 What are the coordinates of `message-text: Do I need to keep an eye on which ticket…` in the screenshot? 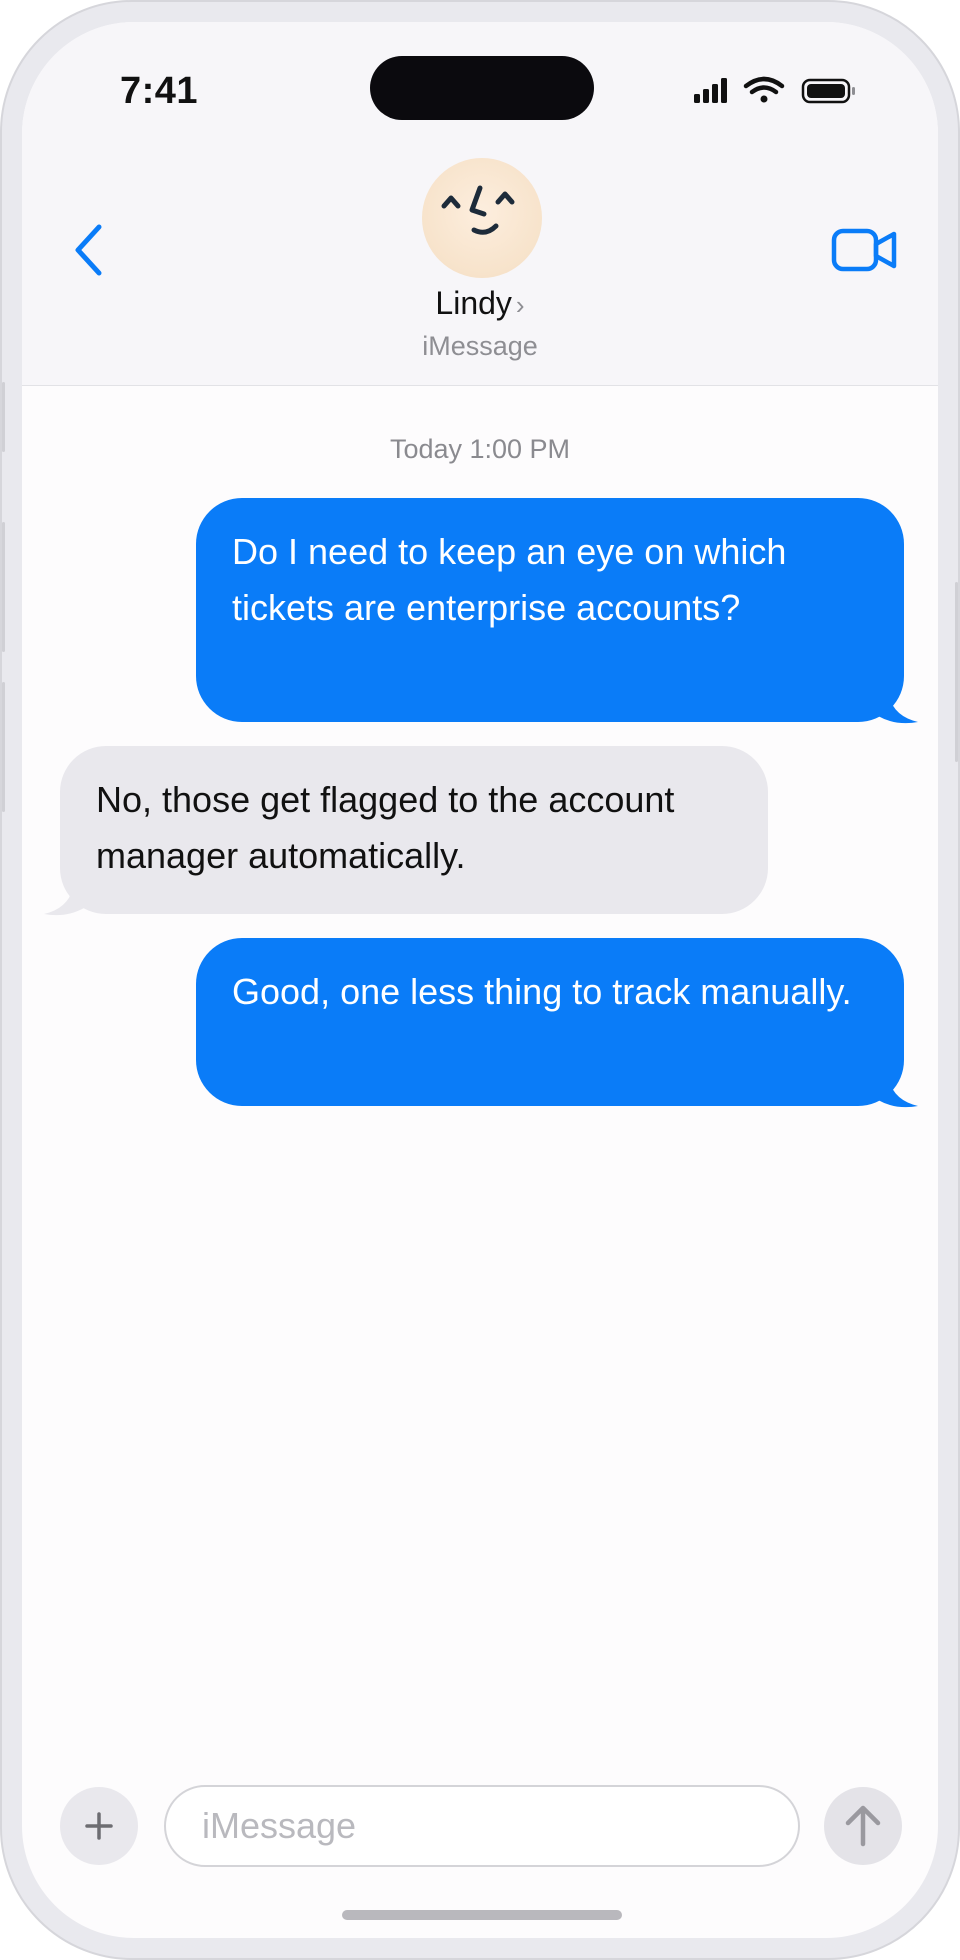 It's located at (509, 579).